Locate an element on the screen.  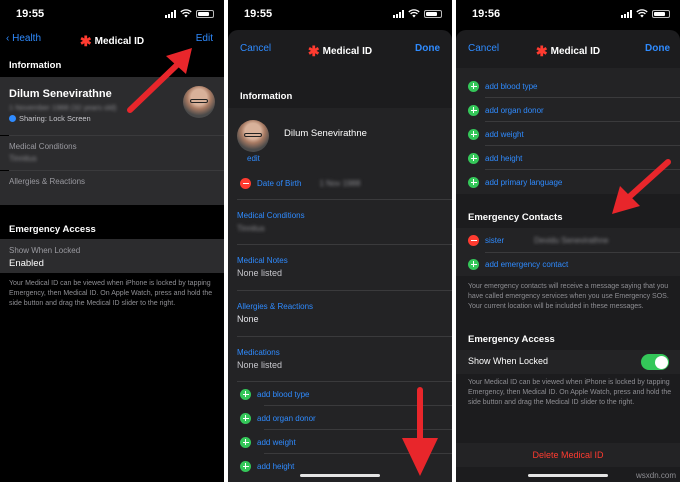
dob-value: 1 Nov 1988 is located at coordinates (340, 183).